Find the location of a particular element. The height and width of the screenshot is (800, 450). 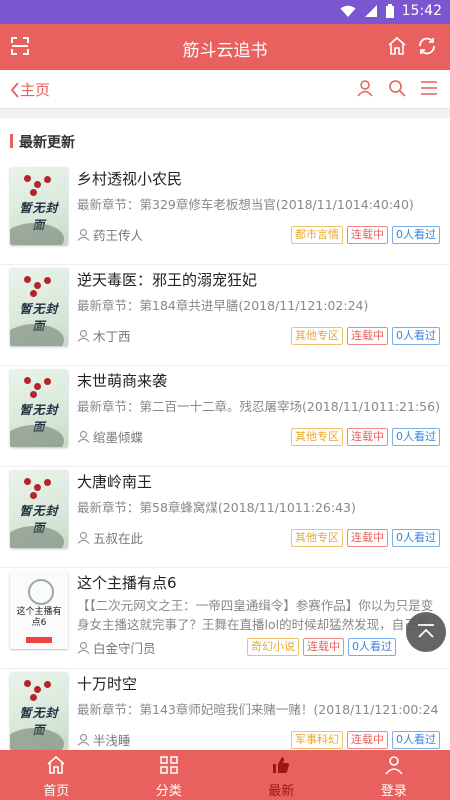

bottom-tab-bar: 首页 分类 最新 登录 is located at coordinates (225, 775).